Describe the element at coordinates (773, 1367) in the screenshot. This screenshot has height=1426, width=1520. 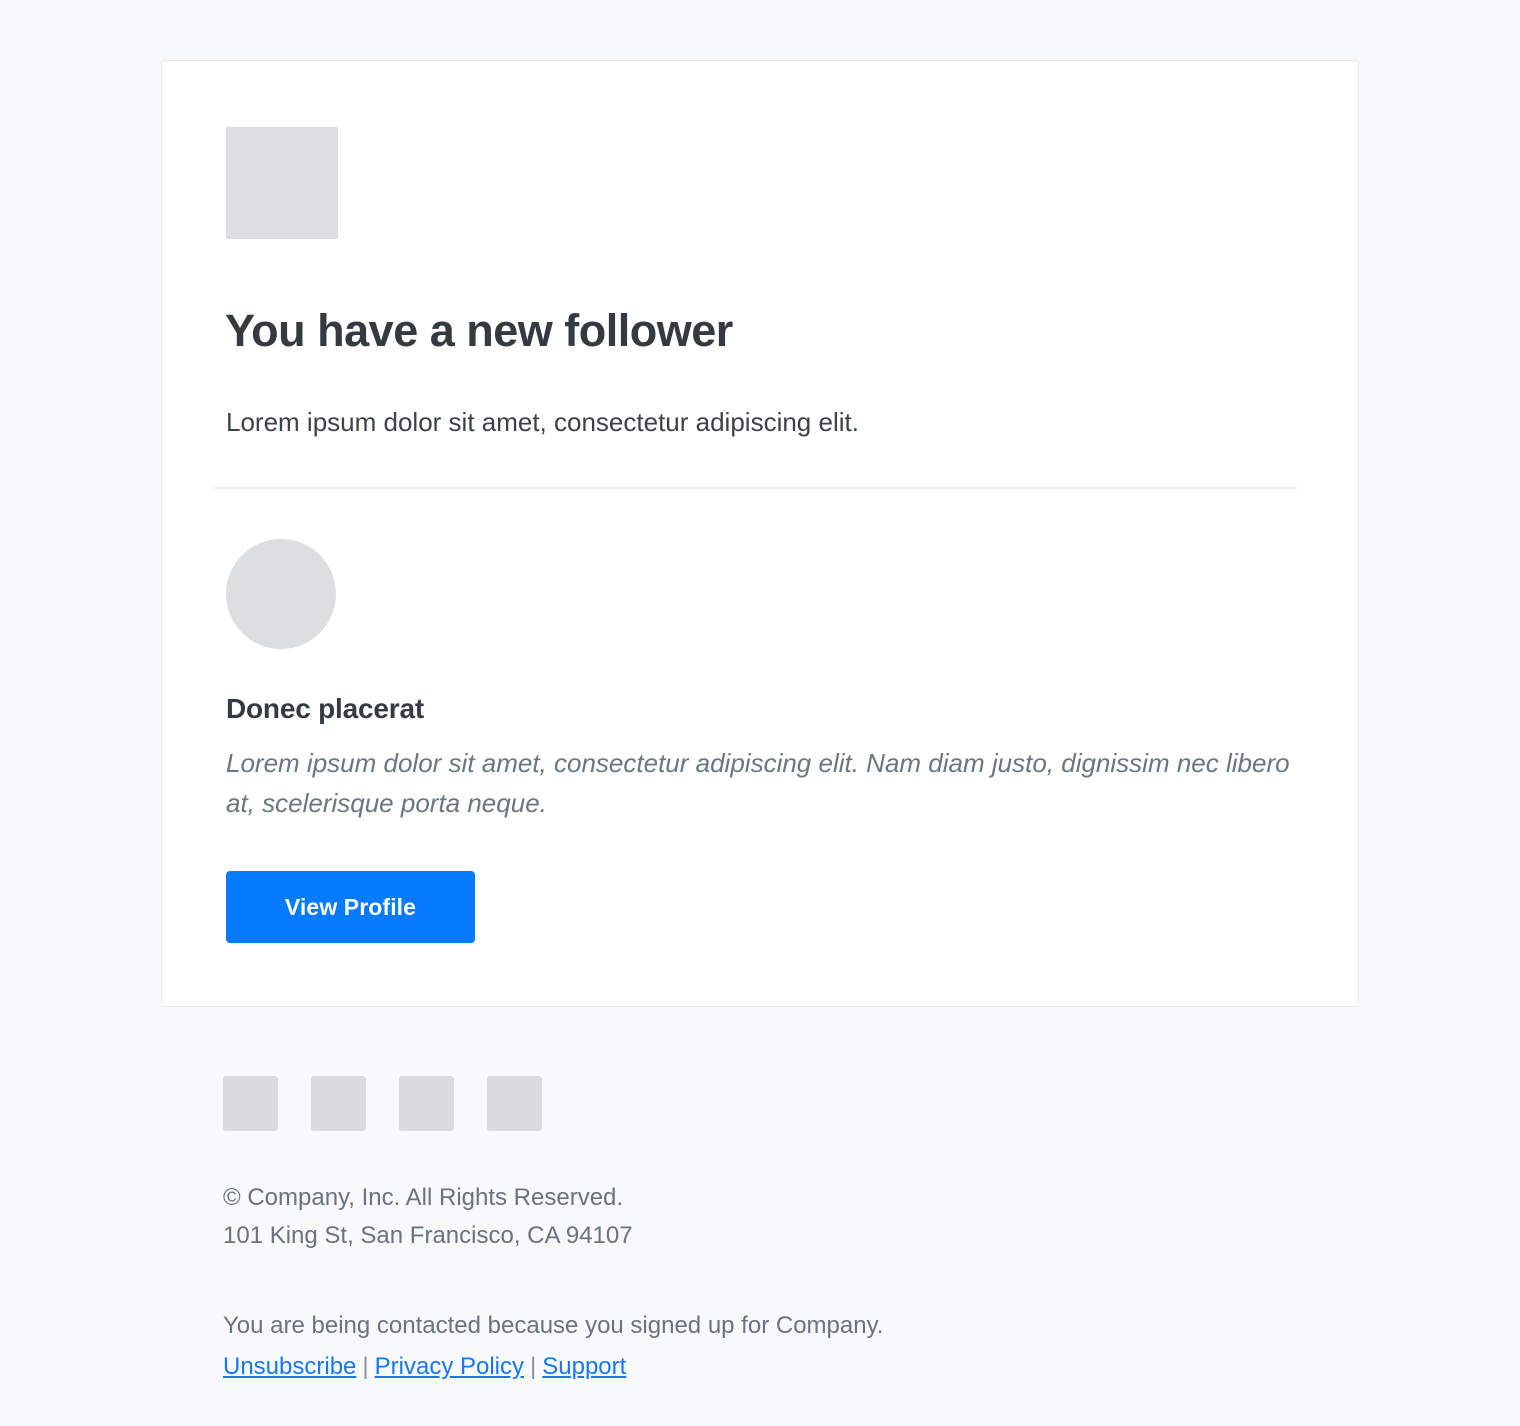
I see `footer-links: Unsubscribe | Privacy Policy | Support` at that location.